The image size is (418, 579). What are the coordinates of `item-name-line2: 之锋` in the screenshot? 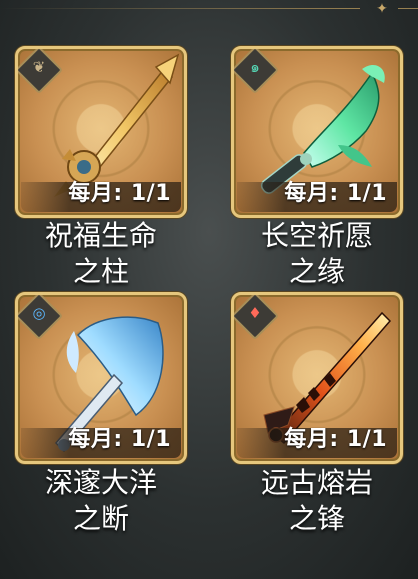 It's located at (316, 518).